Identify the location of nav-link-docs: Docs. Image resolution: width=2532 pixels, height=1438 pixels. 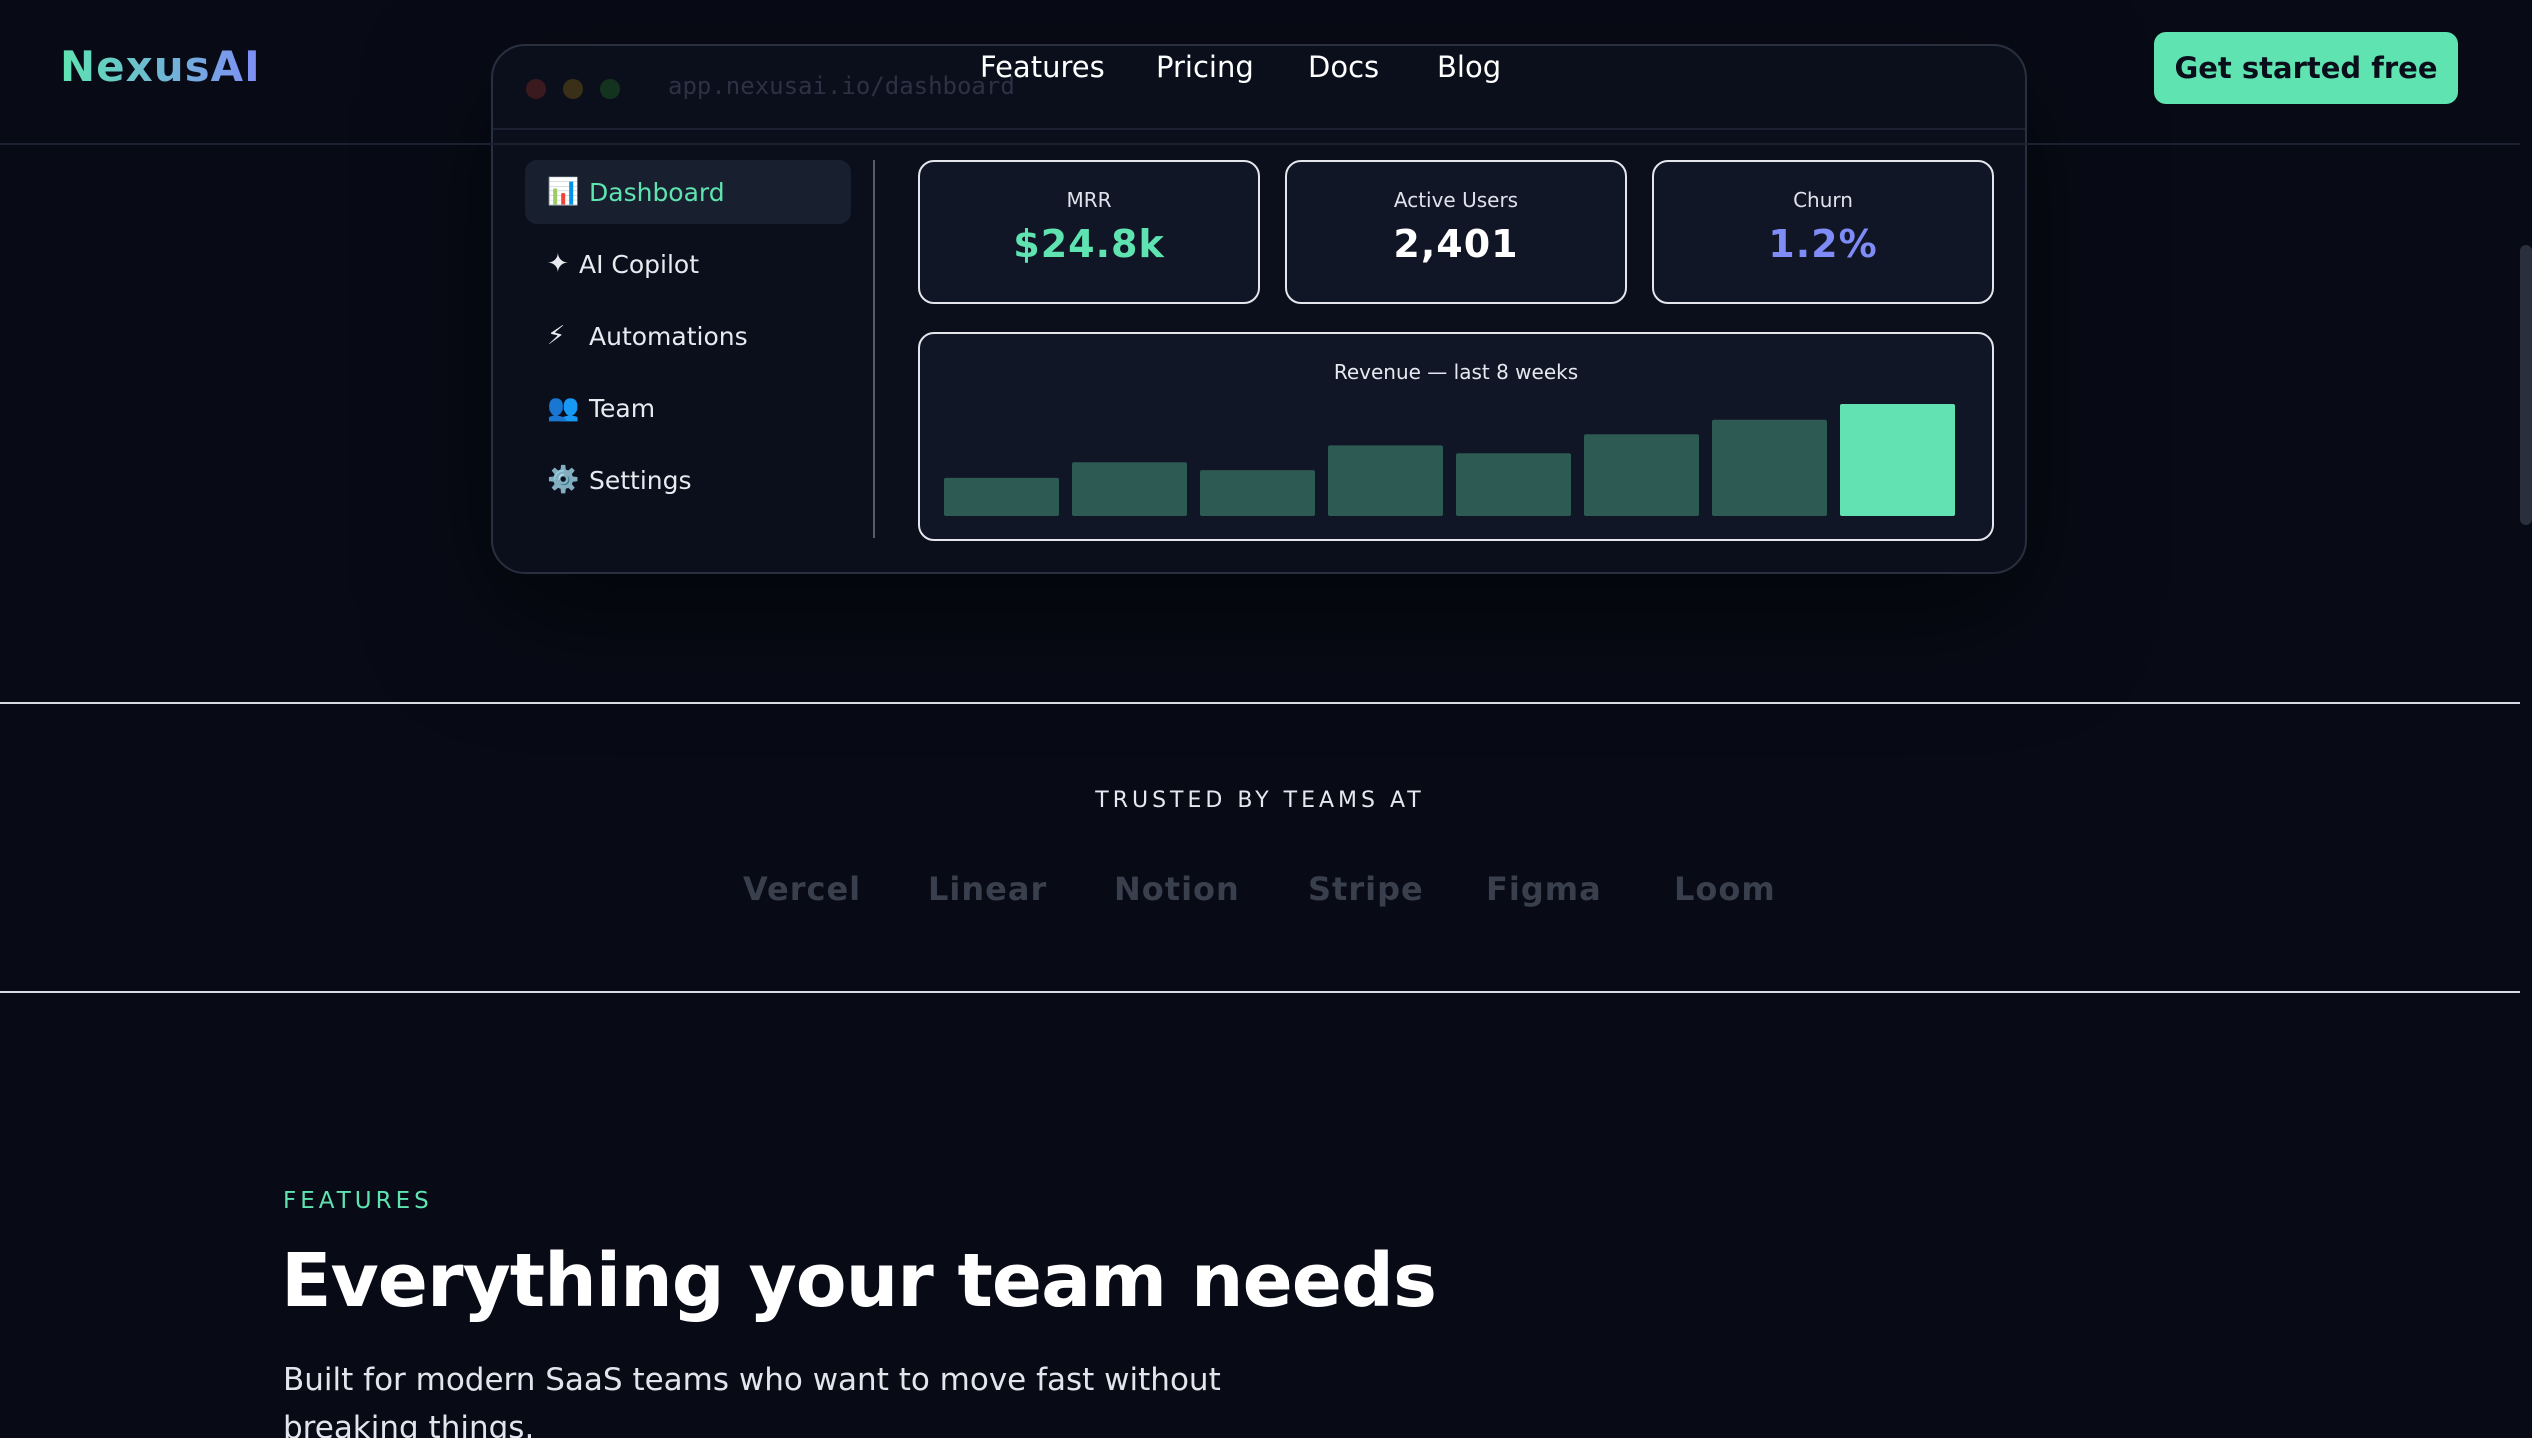
(1343, 67).